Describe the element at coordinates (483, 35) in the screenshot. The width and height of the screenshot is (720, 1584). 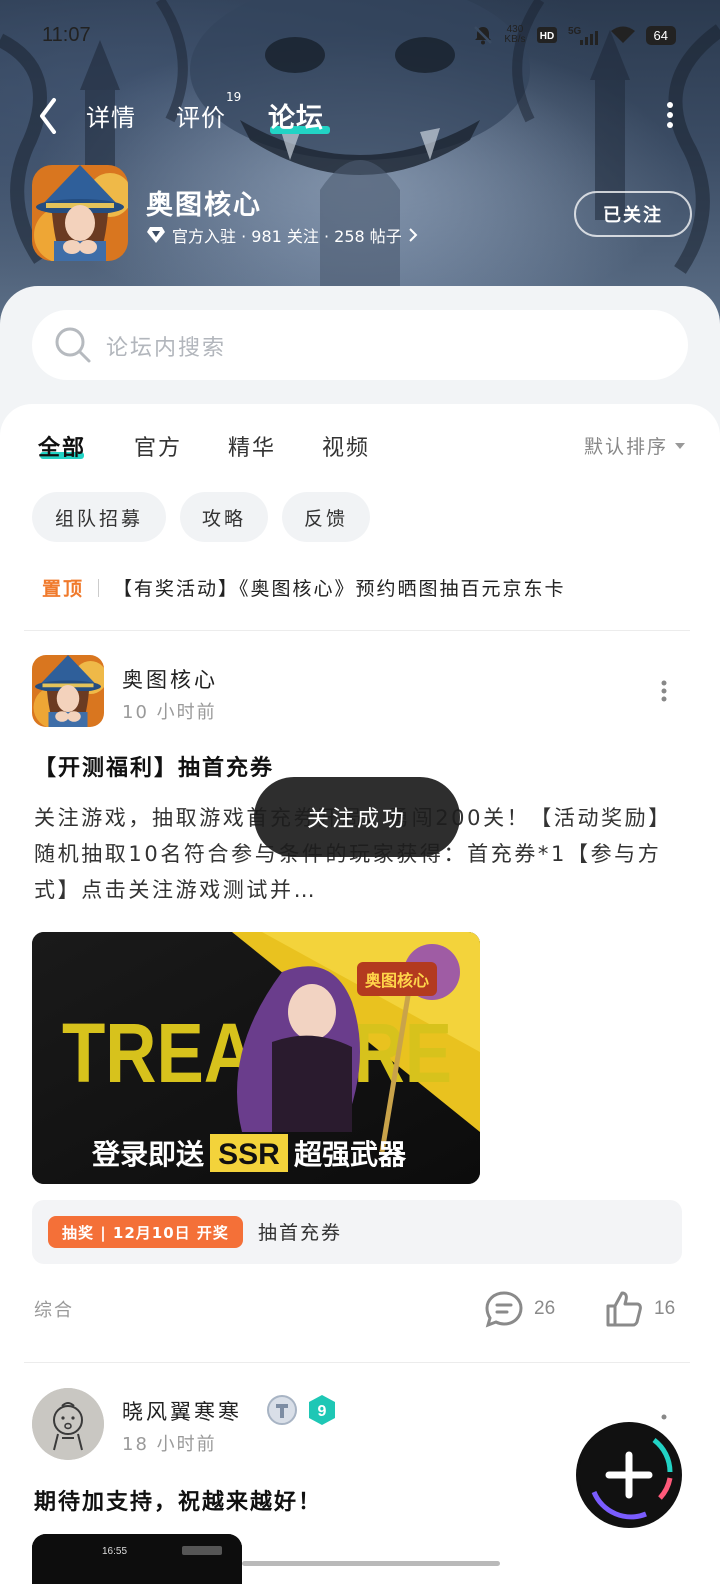
I see `mute-bell-icon` at that location.